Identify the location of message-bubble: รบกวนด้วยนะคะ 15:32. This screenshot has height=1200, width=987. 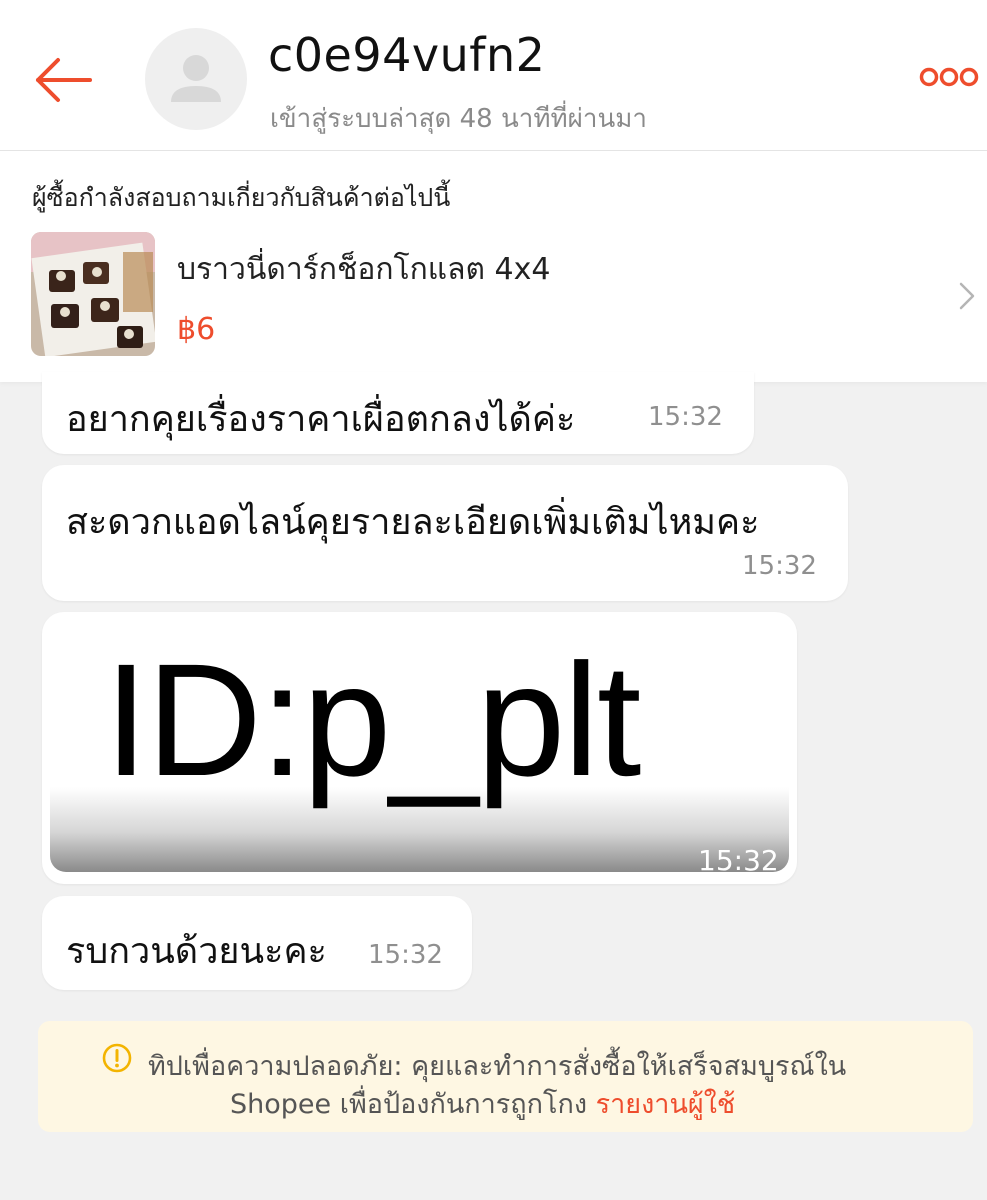
(257, 943).